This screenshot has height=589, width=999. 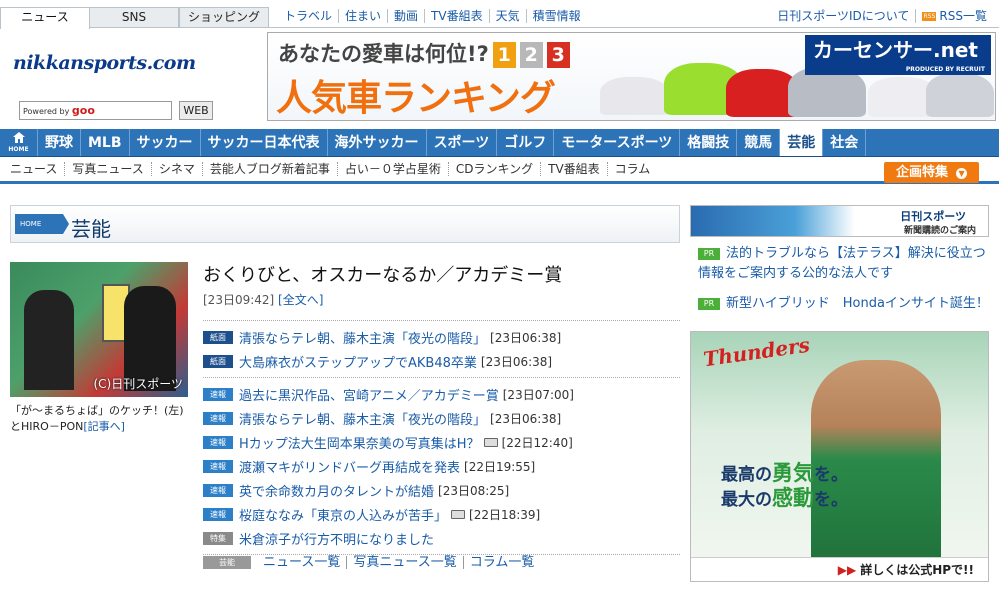 I want to click on top-link-weather: 天気, so click(x=507, y=16).